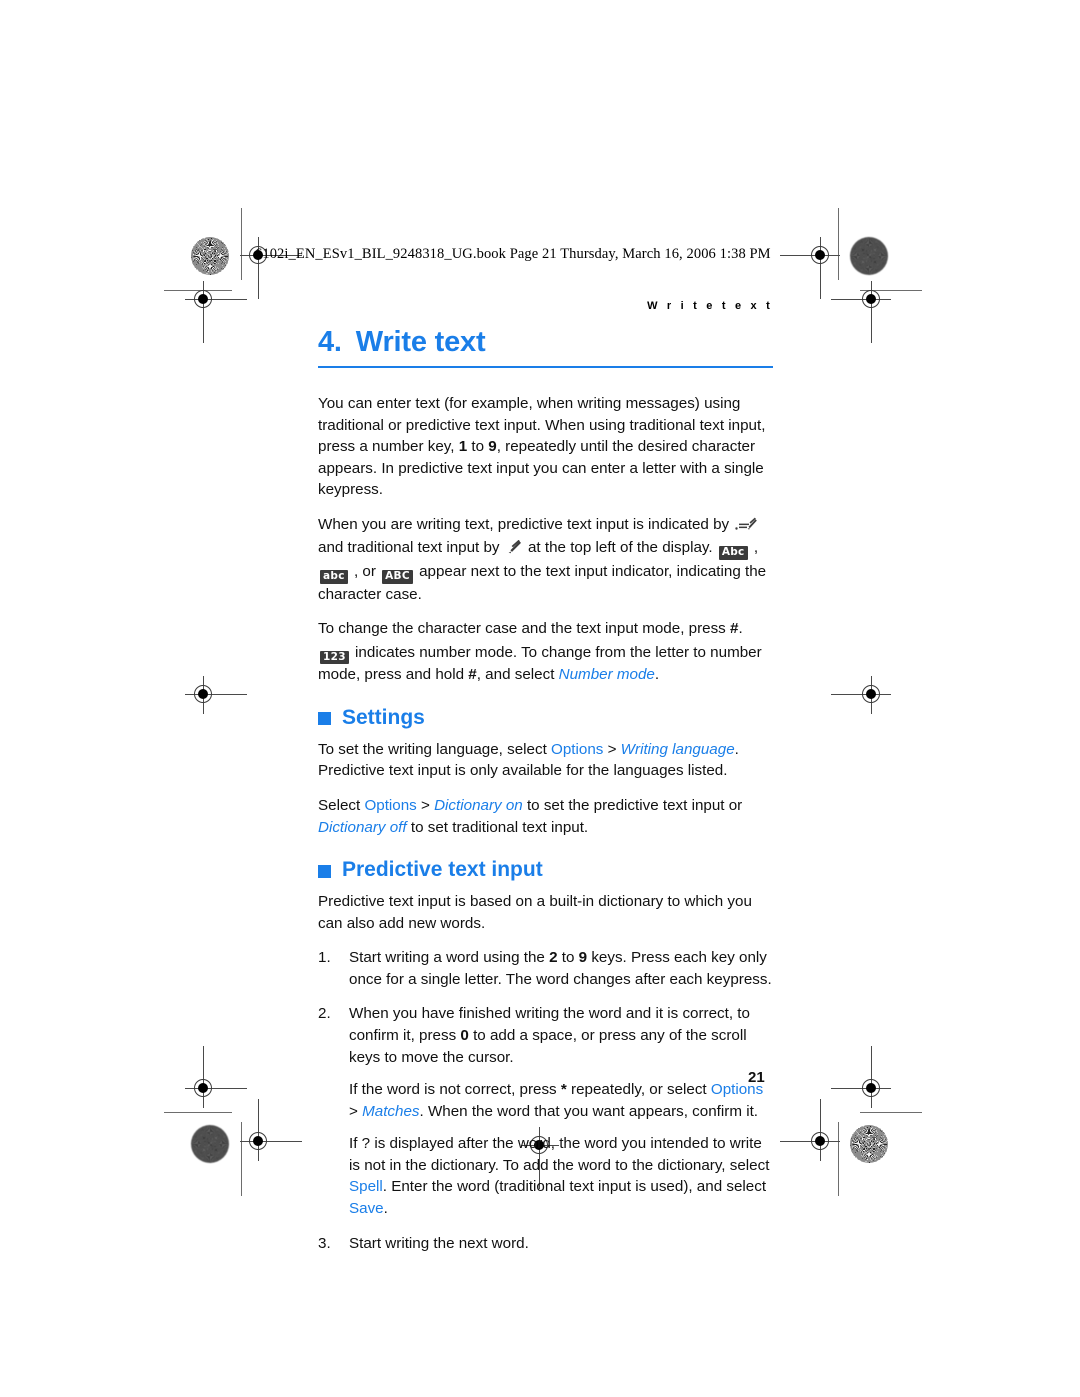  What do you see at coordinates (198, 290) in the screenshot?
I see `trim-line-top-left` at bounding box center [198, 290].